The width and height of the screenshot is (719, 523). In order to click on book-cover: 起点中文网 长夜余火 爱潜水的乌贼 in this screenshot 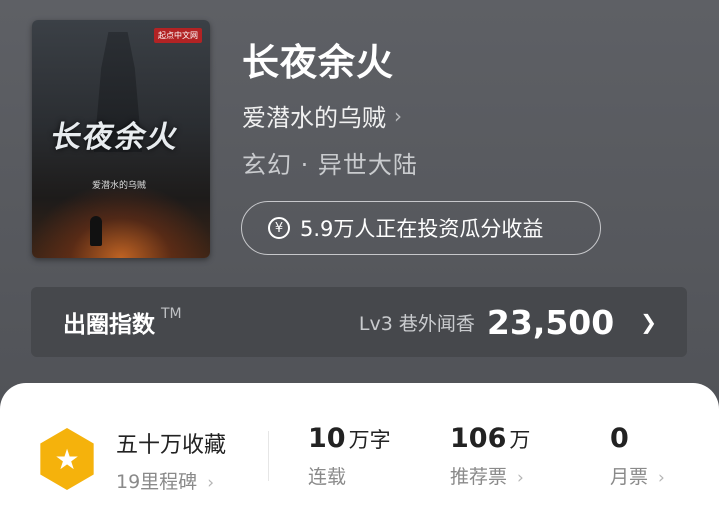, I will do `click(121, 139)`.